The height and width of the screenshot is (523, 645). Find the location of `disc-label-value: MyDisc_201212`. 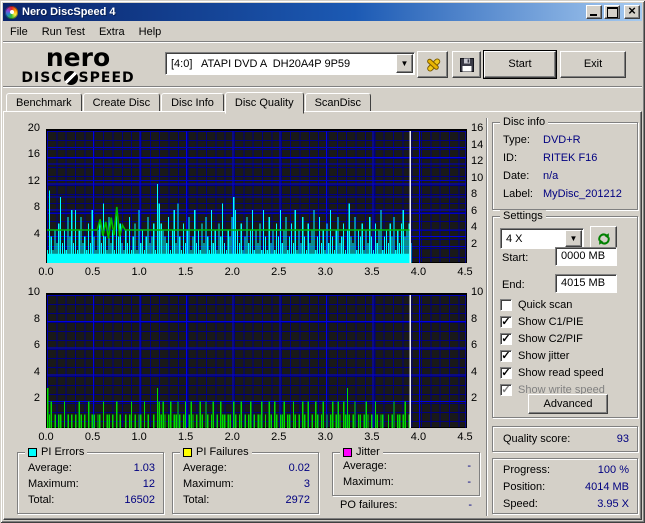

disc-label-value: MyDisc_201212 is located at coordinates (582, 194).